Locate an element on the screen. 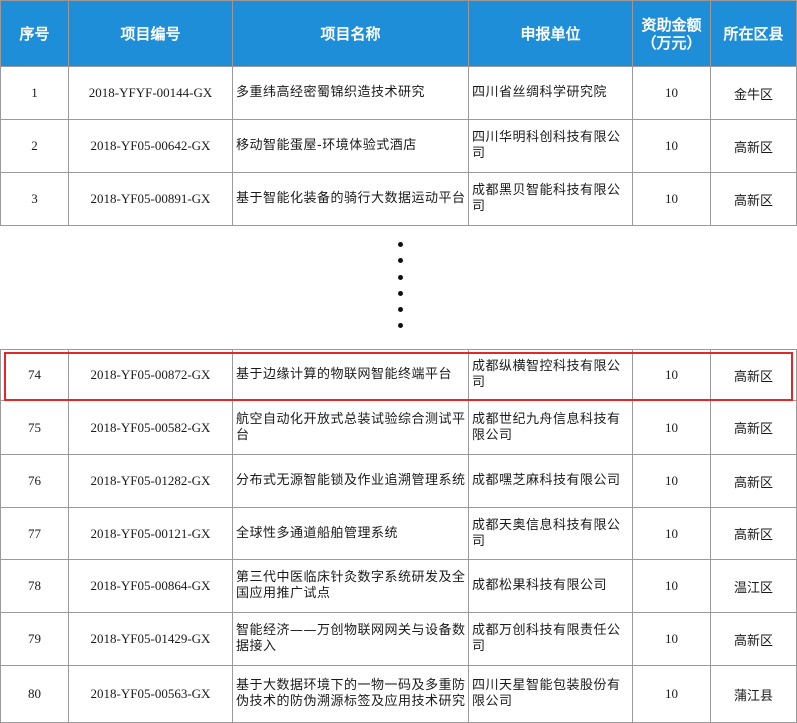  header-amount: 资助金额 （万元） is located at coordinates (671, 33).